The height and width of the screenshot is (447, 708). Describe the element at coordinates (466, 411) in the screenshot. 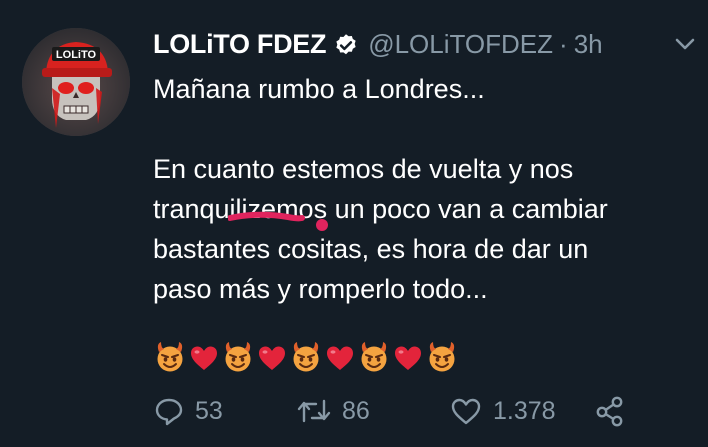

I see `heart-icon` at that location.